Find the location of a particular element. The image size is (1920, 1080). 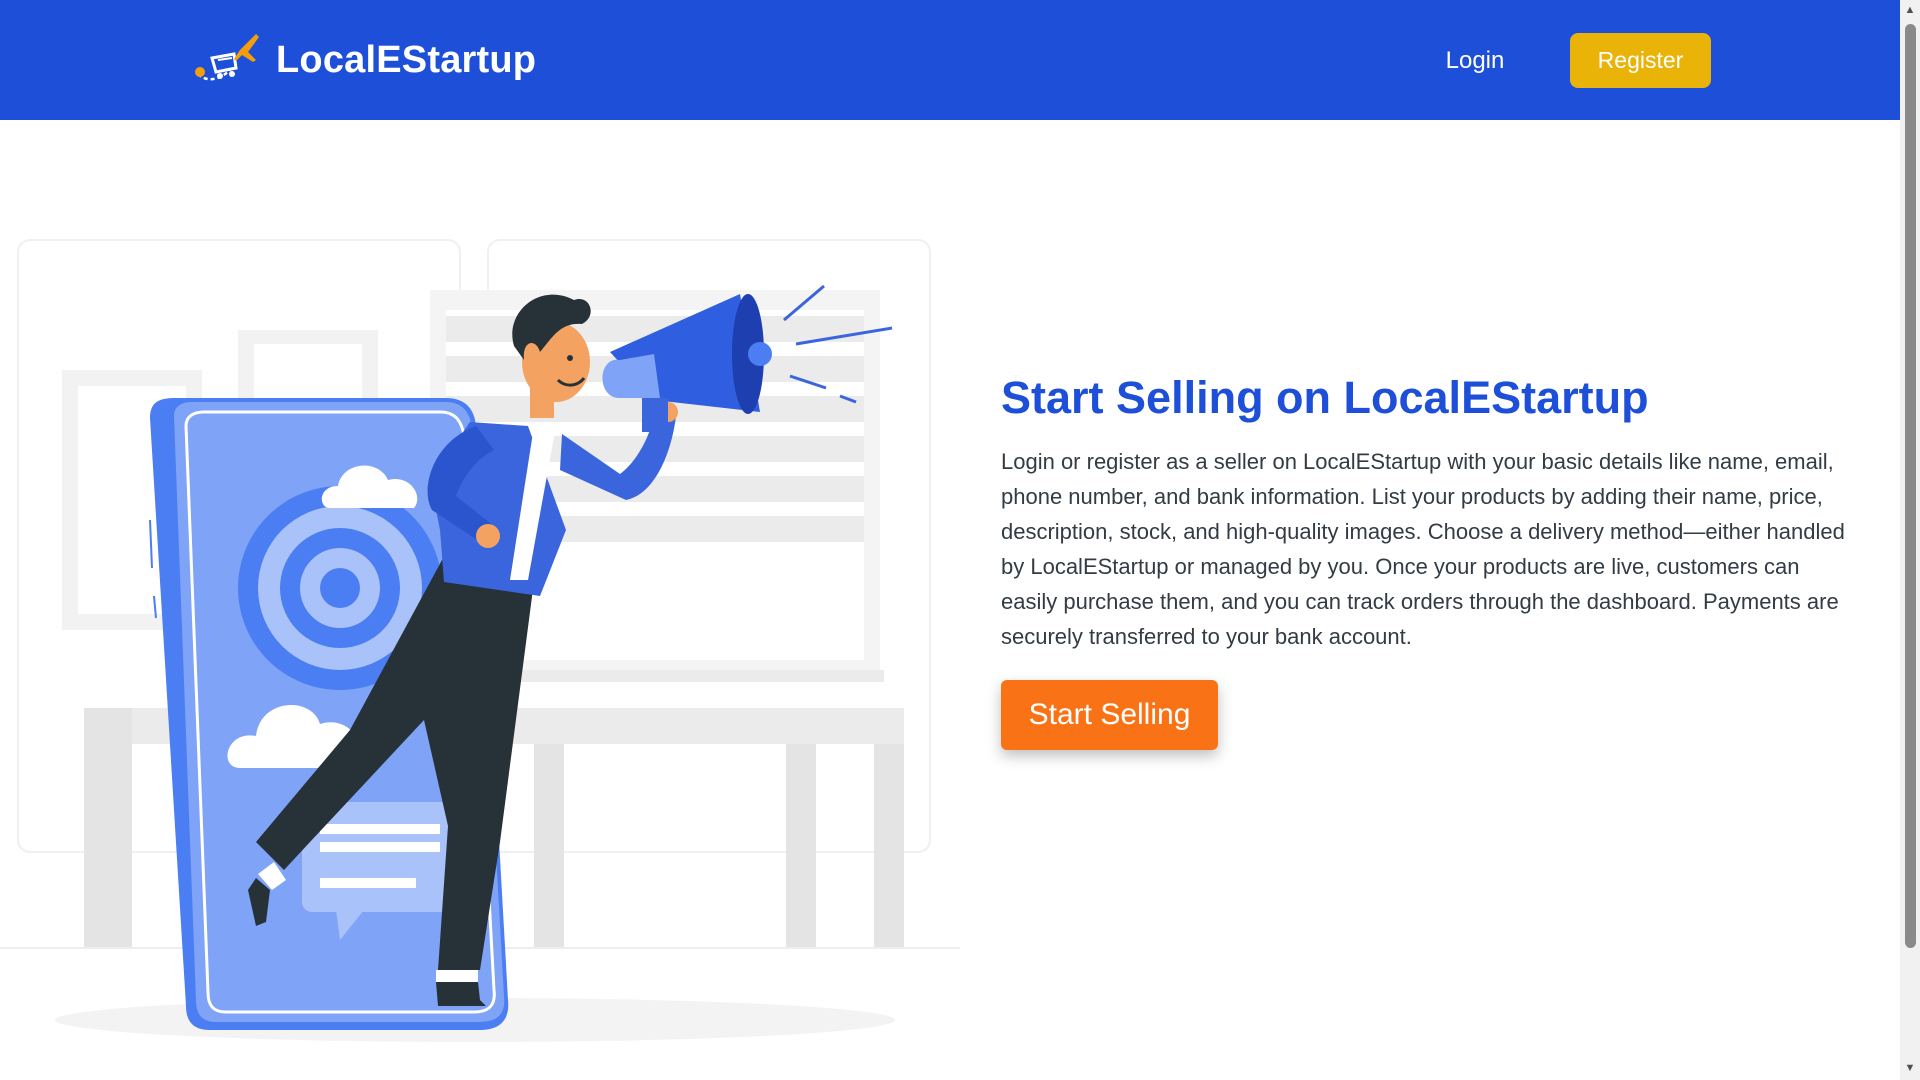

brand: LocalEStartup is located at coordinates (363, 60).